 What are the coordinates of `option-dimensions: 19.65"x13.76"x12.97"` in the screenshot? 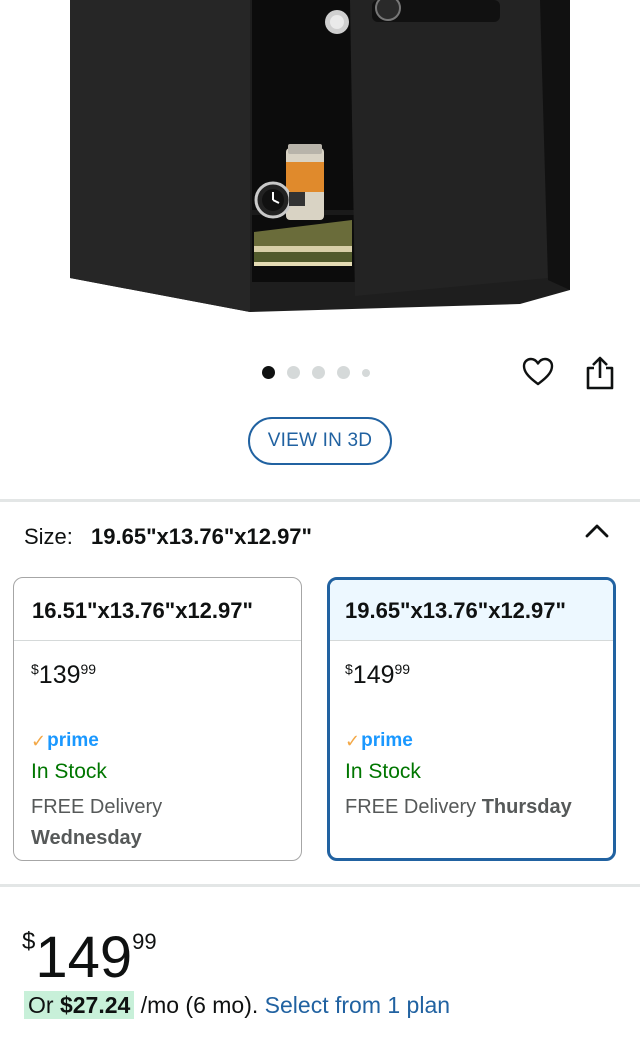 It's located at (471, 610).